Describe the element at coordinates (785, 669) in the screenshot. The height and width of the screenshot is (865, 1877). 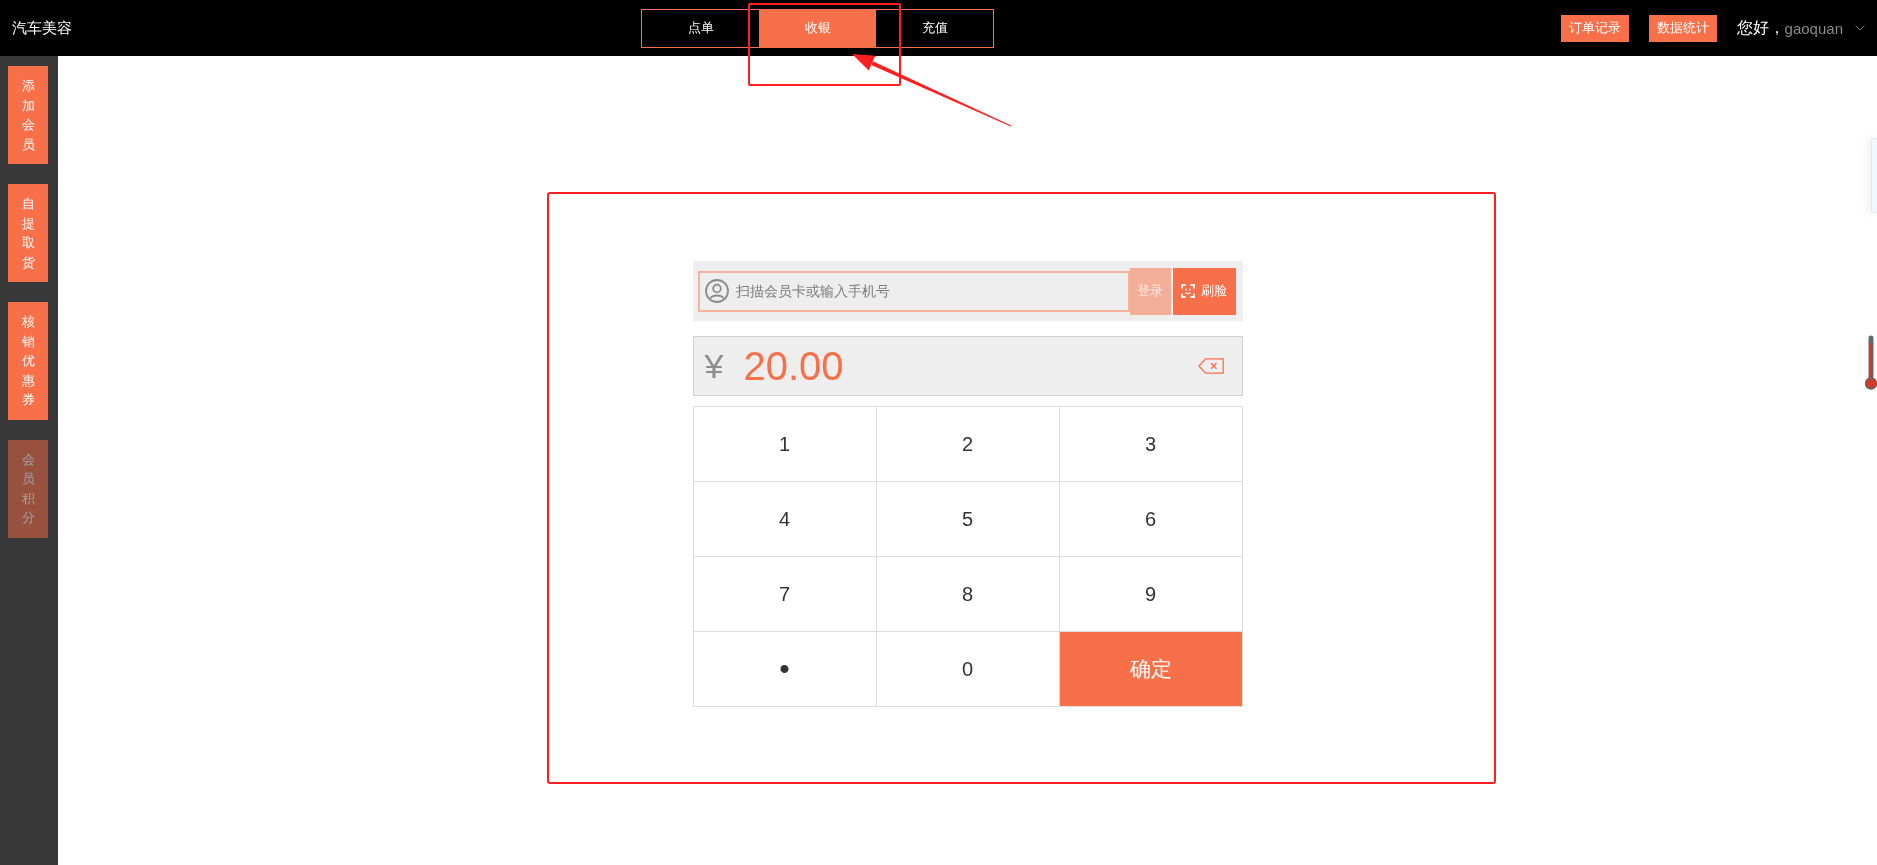
I see `keypad-key: •` at that location.